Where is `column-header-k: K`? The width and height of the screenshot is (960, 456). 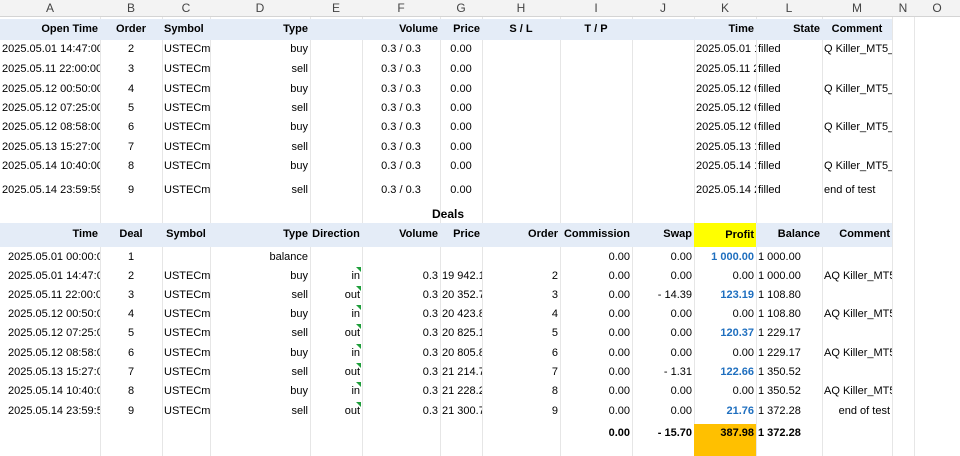
column-header-k: K is located at coordinates (725, 8).